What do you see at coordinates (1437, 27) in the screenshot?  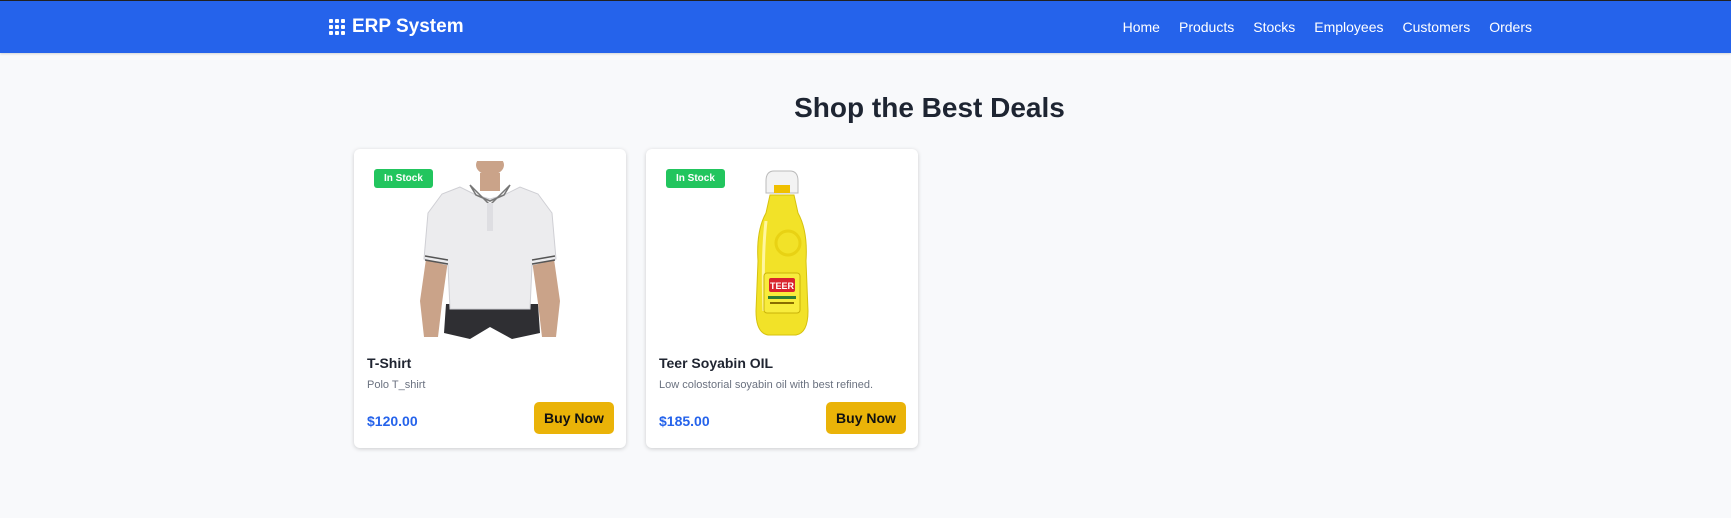 I see `nav-link-customers: Customers` at bounding box center [1437, 27].